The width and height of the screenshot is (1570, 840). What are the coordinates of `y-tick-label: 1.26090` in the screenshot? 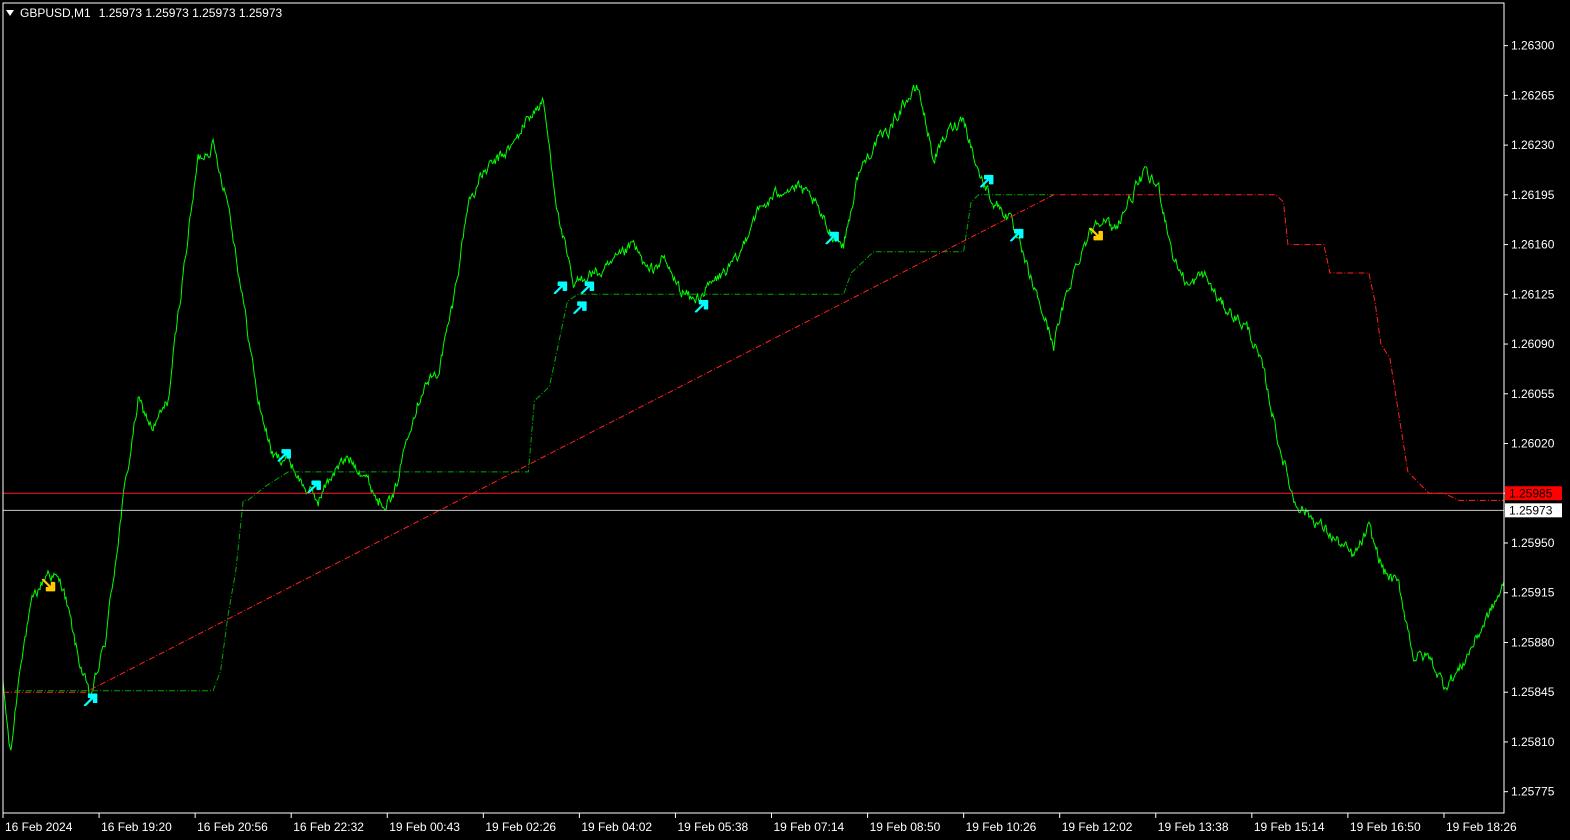 It's located at (1533, 344).